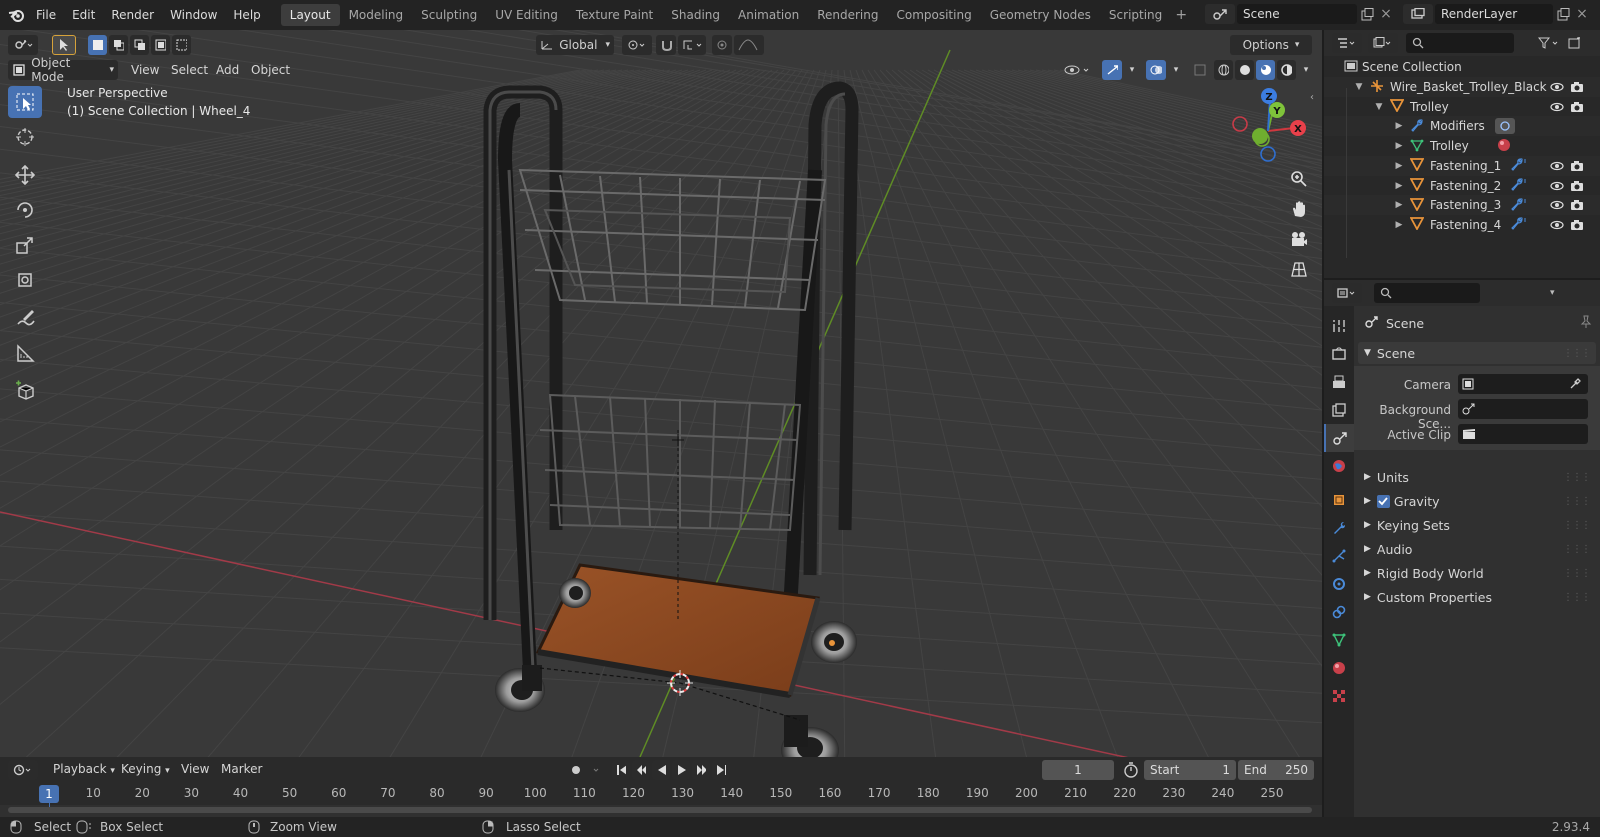 The image size is (1600, 837). What do you see at coordinates (1265, 69) in the screenshot?
I see `material-shading-icon` at bounding box center [1265, 69].